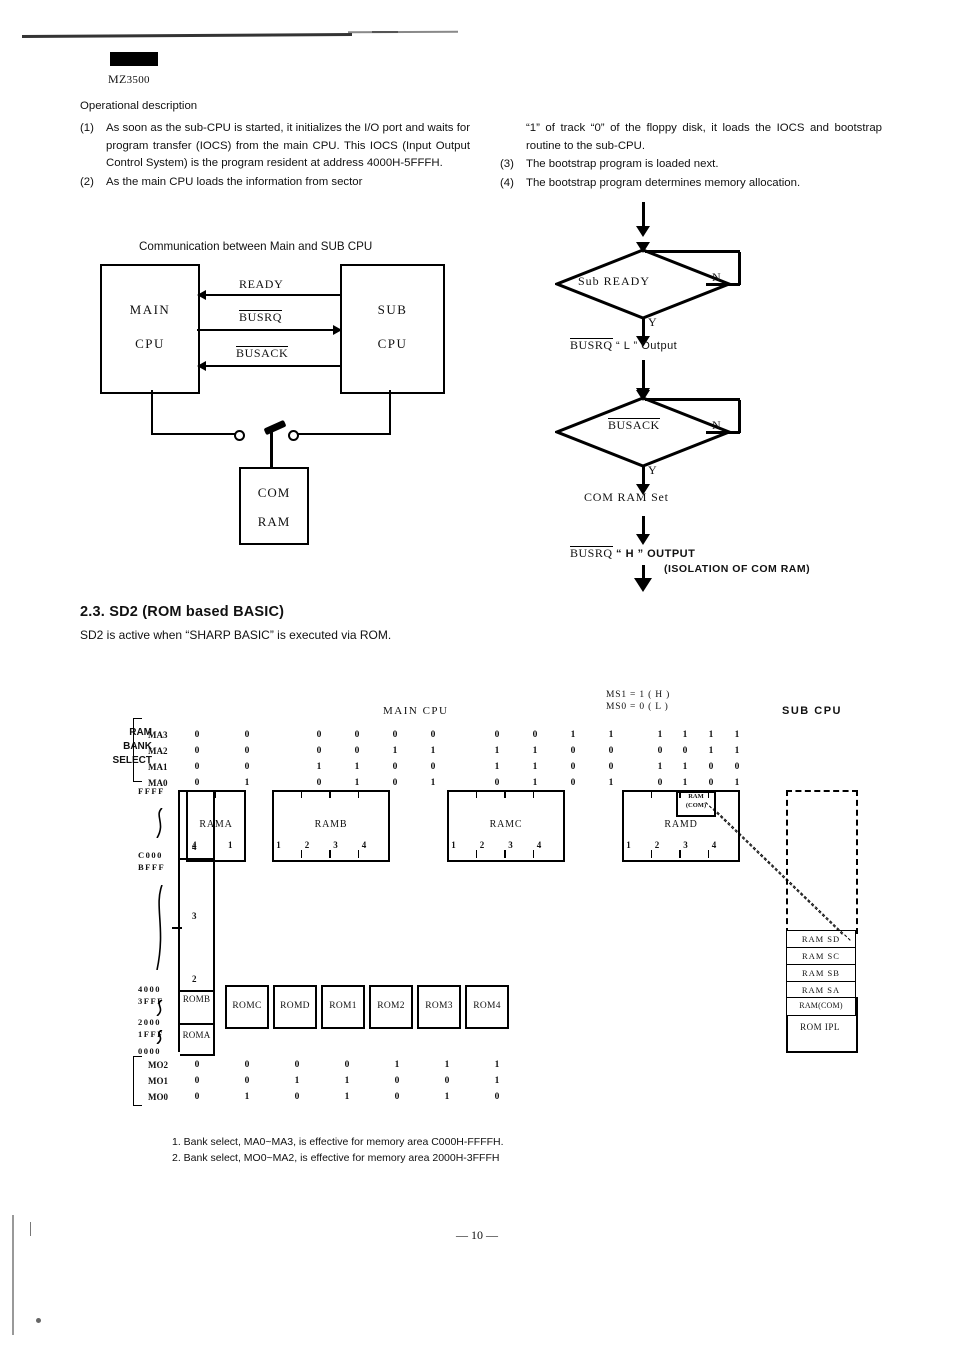 This screenshot has height=1346, width=954. What do you see at coordinates (739, 268) in the screenshot?
I see `decision1-no-path-v` at bounding box center [739, 268].